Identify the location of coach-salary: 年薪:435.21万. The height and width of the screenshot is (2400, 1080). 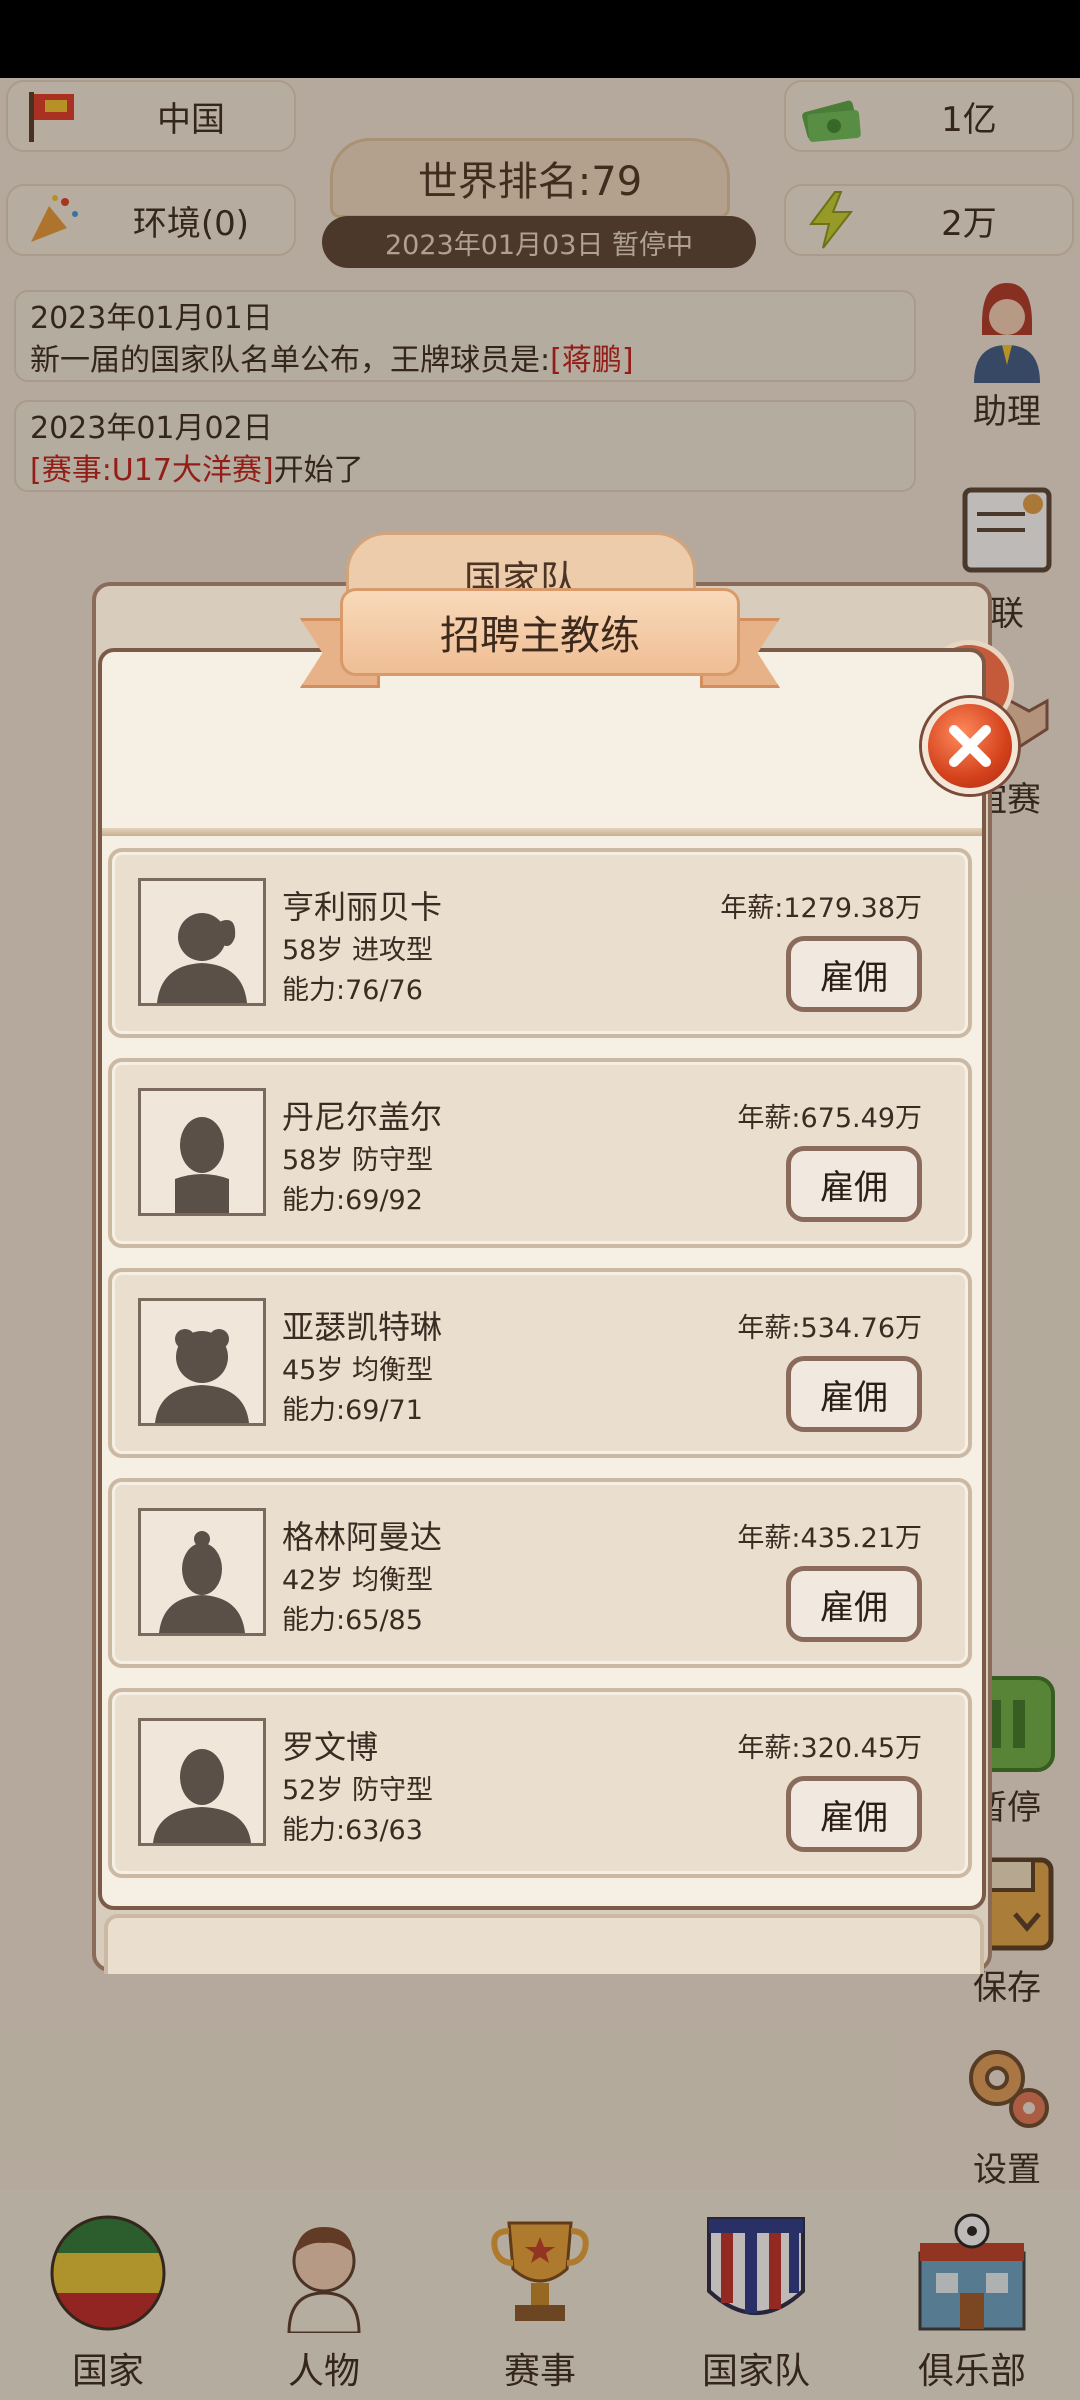
(829, 1538).